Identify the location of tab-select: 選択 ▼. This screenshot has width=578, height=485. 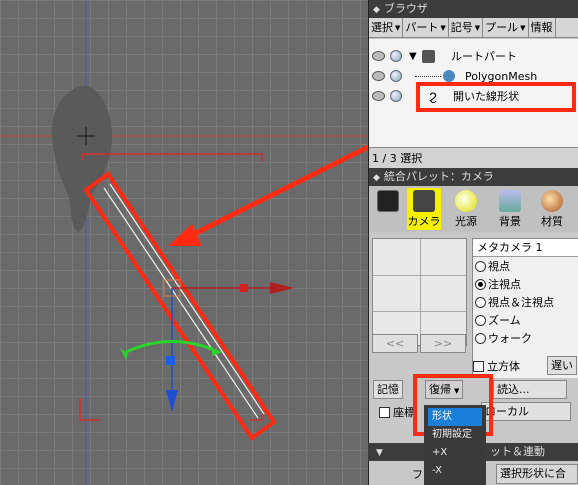
(386, 27).